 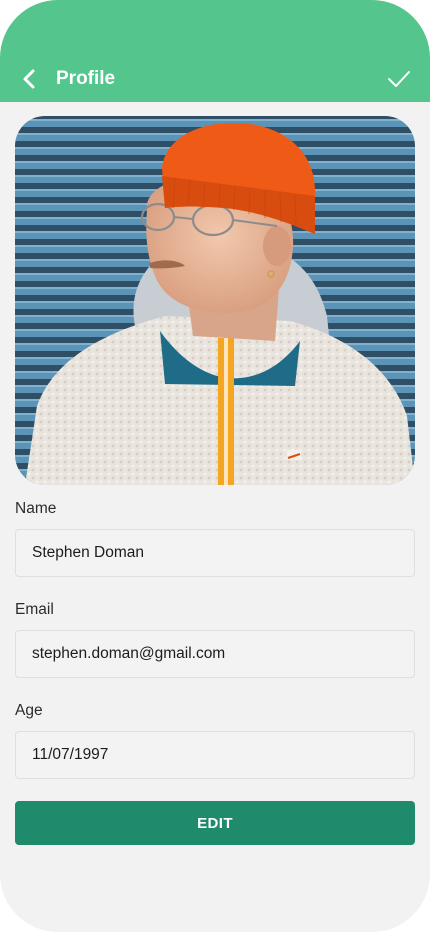 What do you see at coordinates (29, 710) in the screenshot?
I see `age-label: Age` at bounding box center [29, 710].